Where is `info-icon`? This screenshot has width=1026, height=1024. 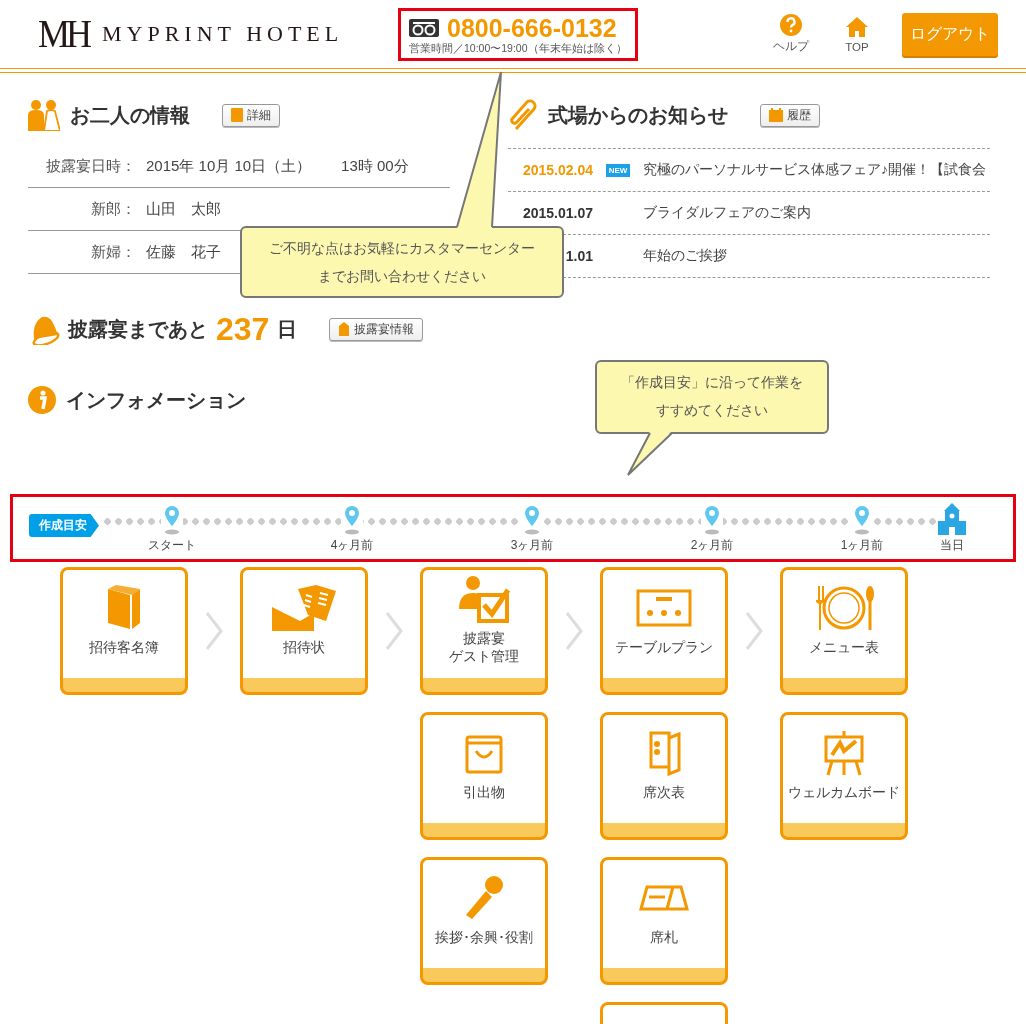 info-icon is located at coordinates (42, 400).